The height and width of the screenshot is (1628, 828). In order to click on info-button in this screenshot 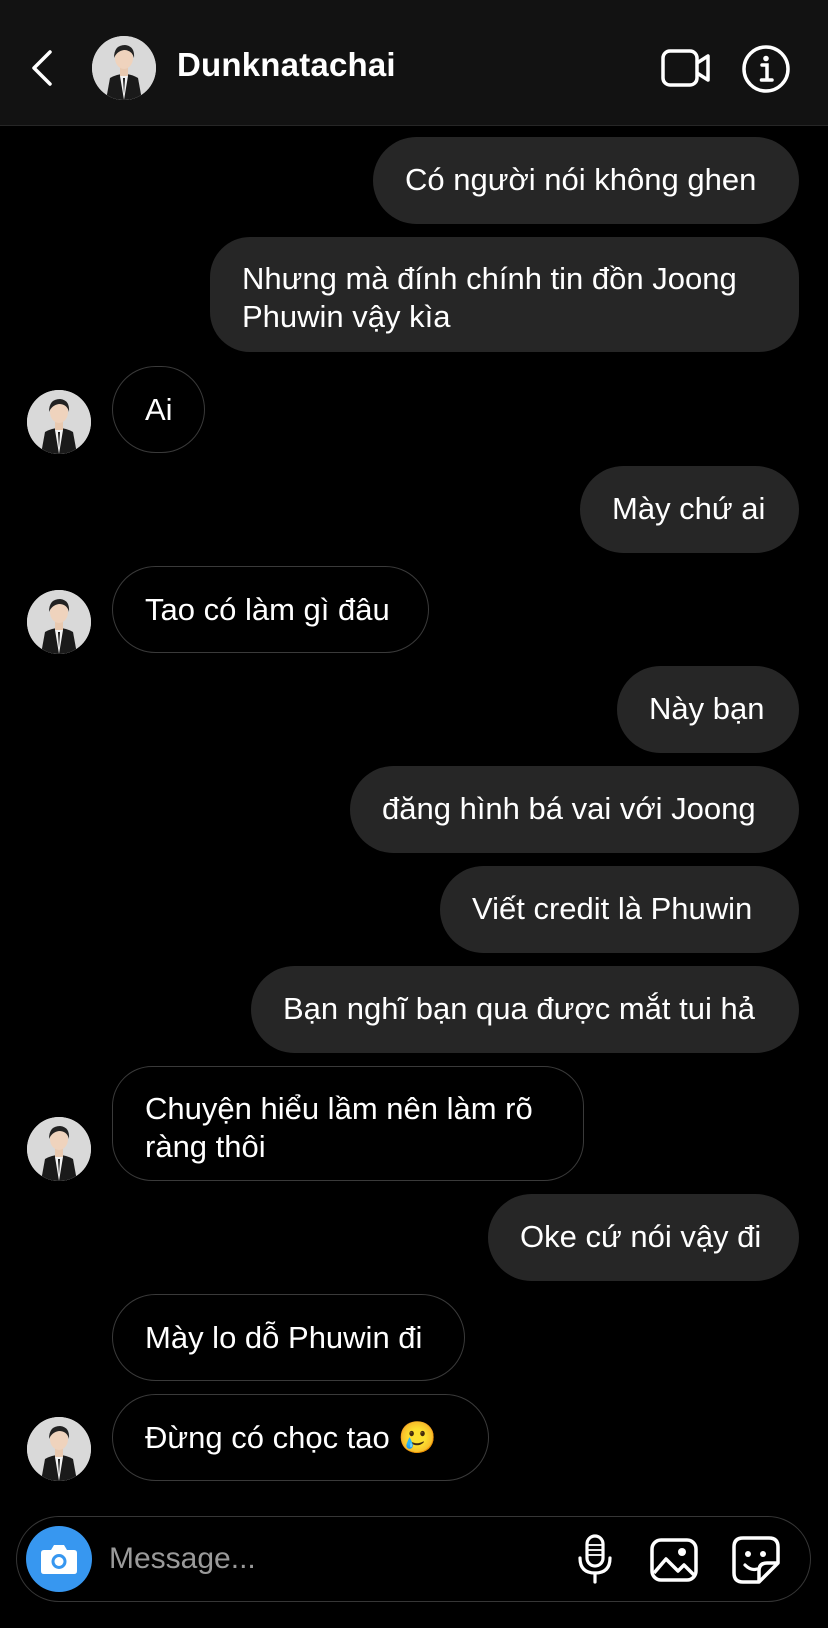, I will do `click(766, 69)`.